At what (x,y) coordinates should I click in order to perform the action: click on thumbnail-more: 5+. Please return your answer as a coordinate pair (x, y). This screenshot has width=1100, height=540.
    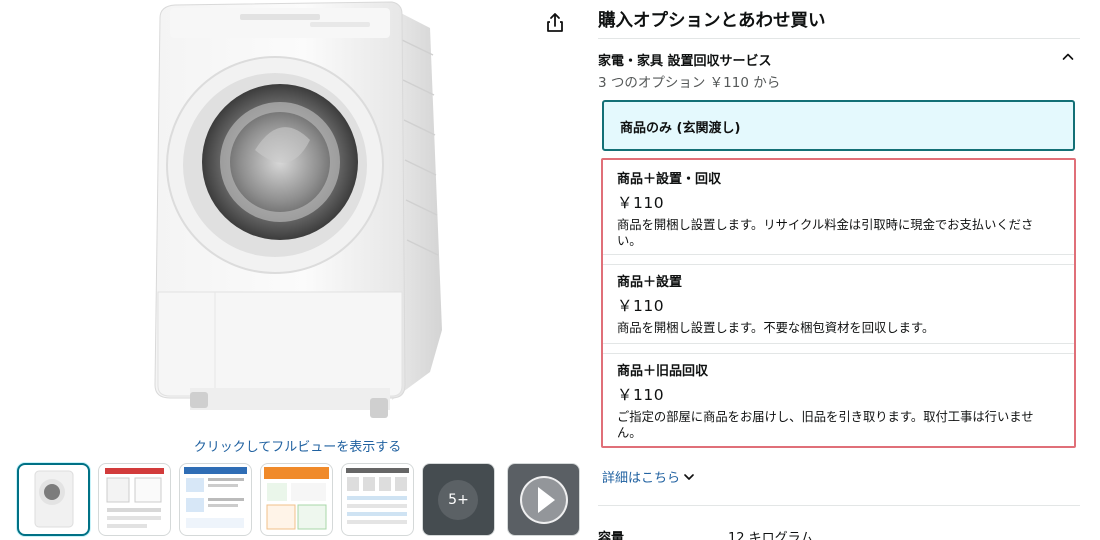
    Looking at the image, I should click on (458, 499).